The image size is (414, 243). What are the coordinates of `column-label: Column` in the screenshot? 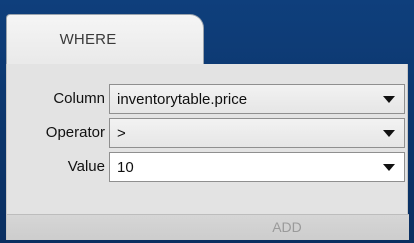 It's located at (79, 98).